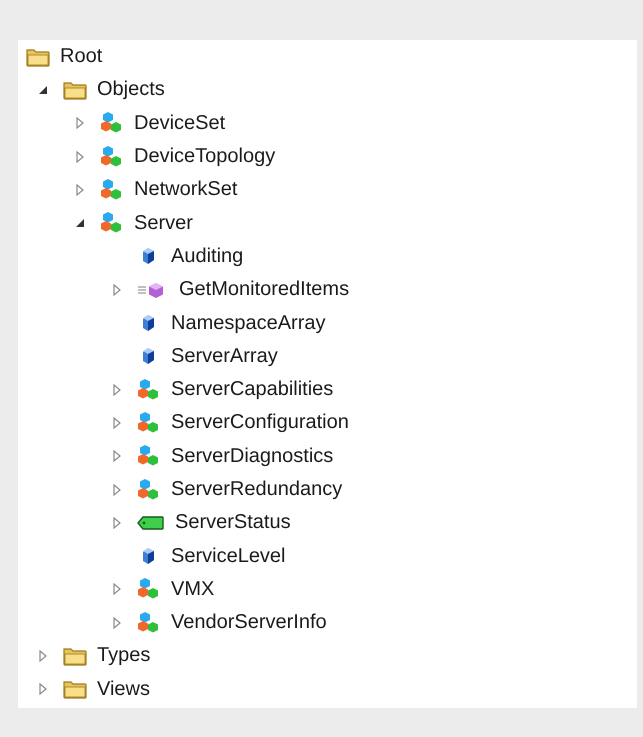 The image size is (643, 737). I want to click on tree-item: NamespaceArray, so click(248, 323).